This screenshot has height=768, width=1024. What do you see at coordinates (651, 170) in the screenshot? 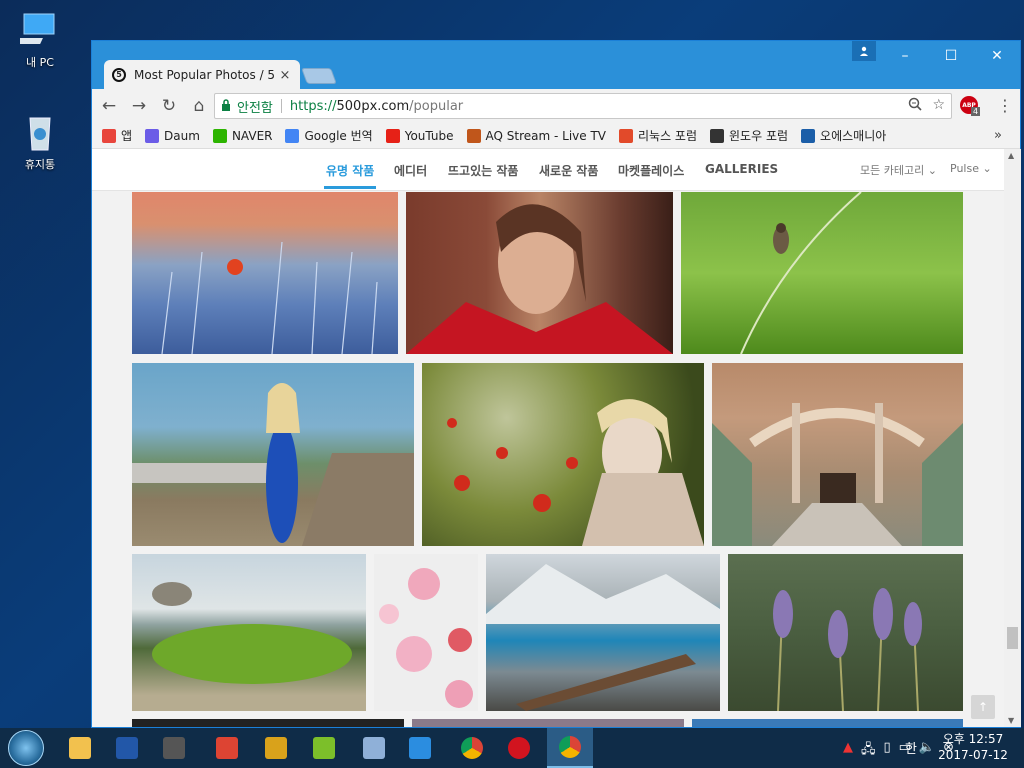
I see `nav-item-marketplace: 마켓플레이스` at bounding box center [651, 170].